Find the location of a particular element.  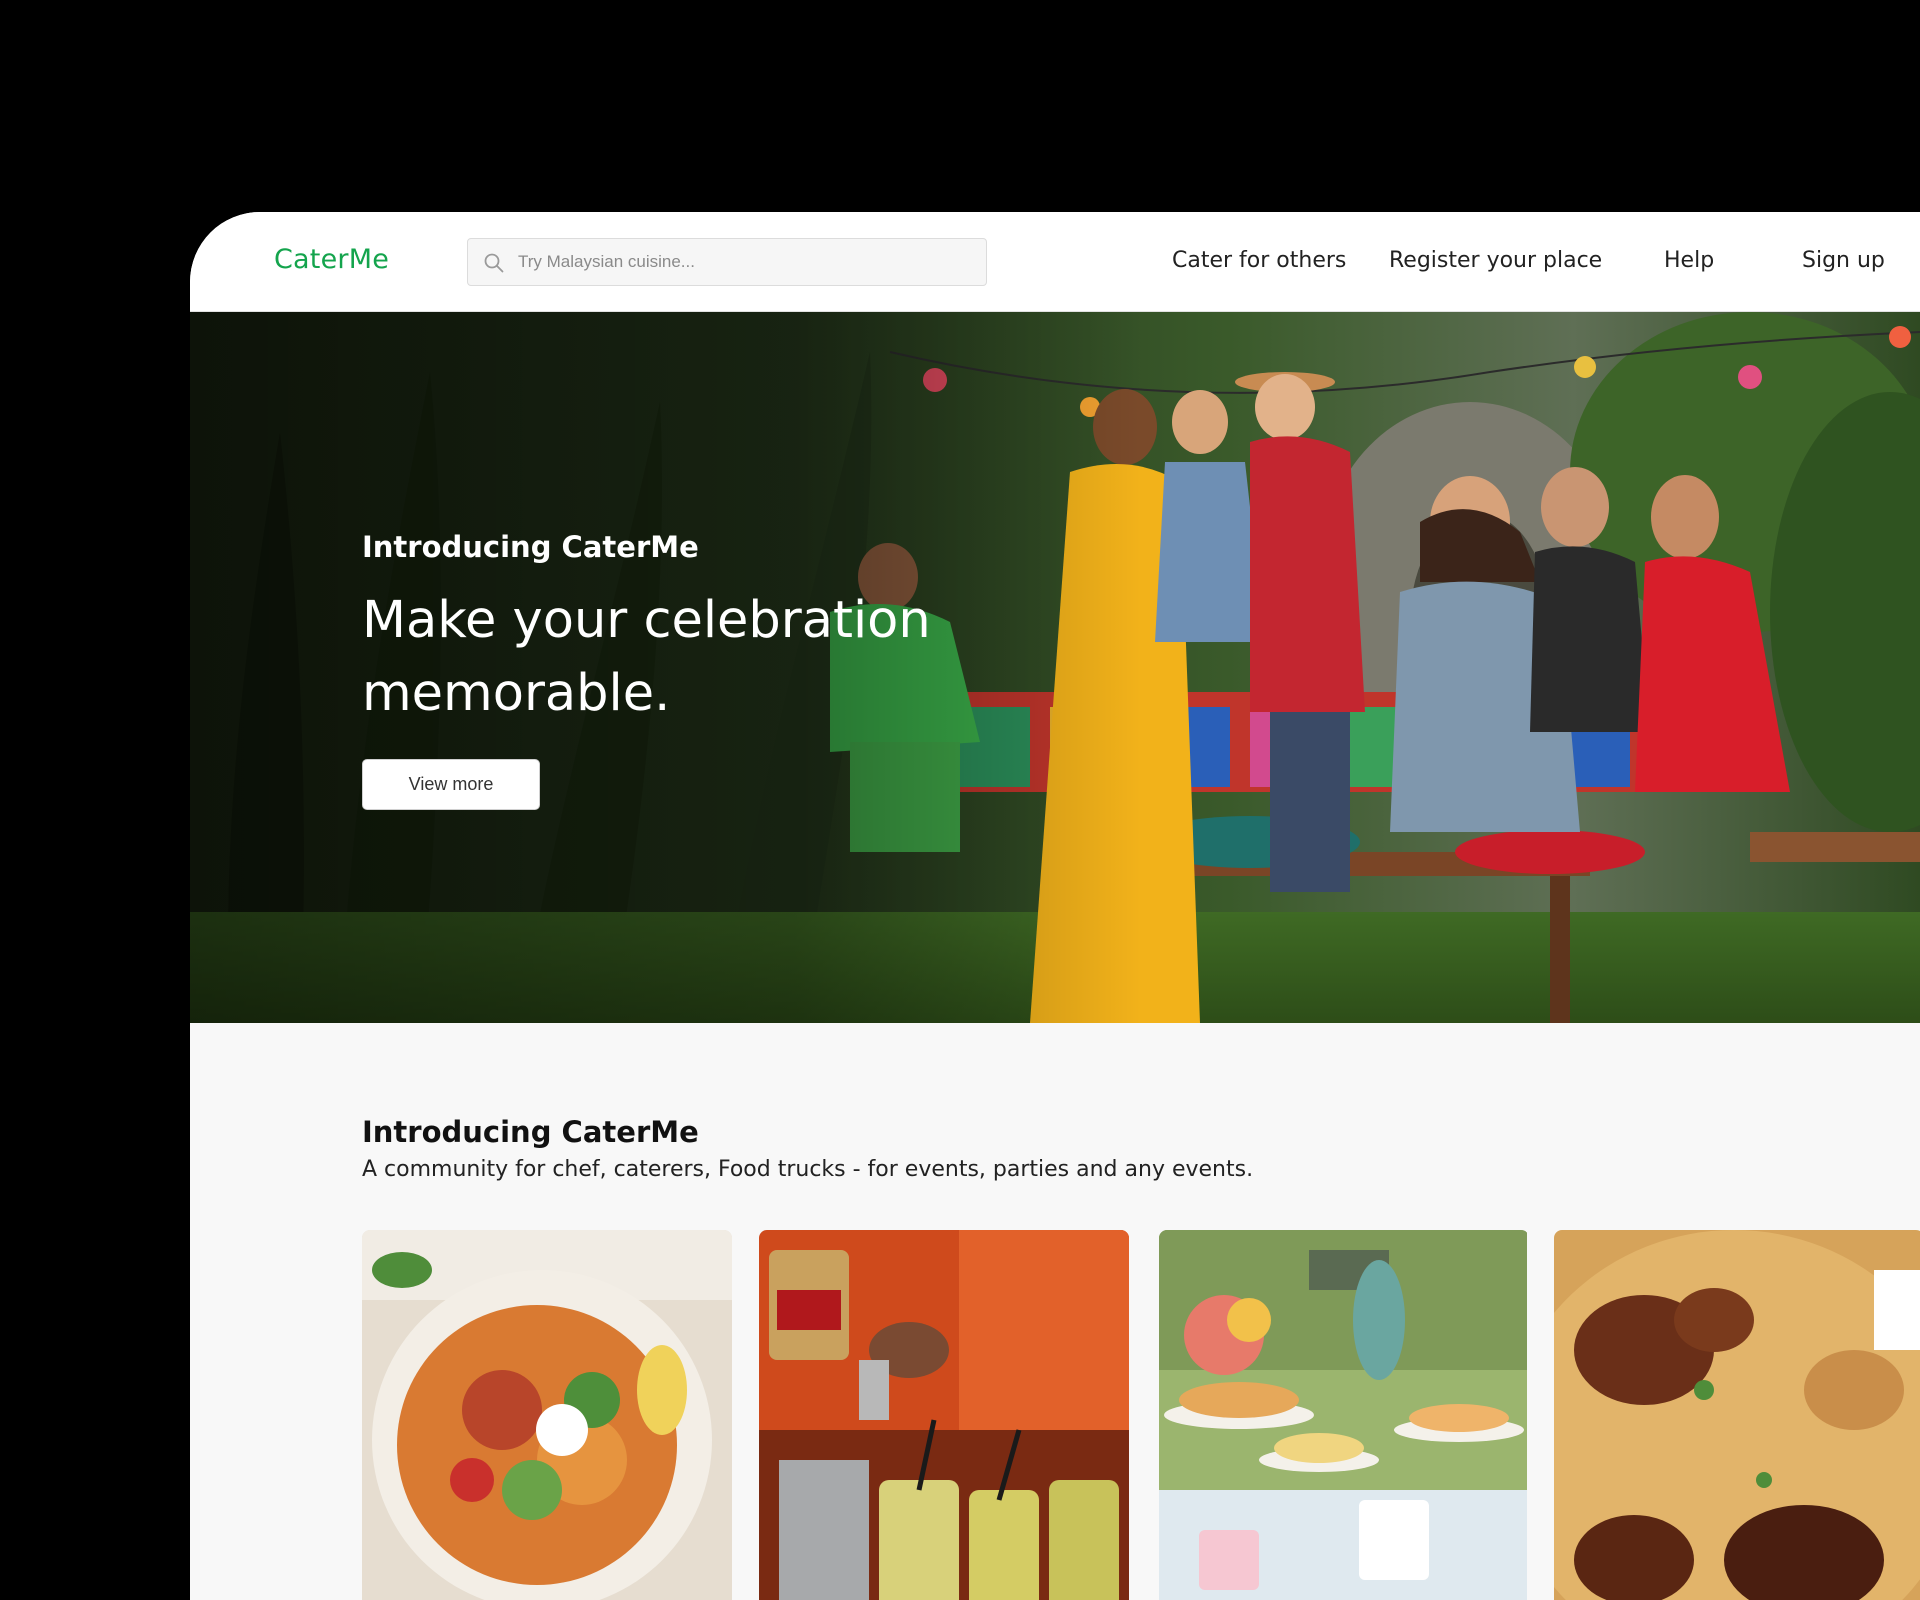

nav-sign-up: Sign up is located at coordinates (1843, 260).